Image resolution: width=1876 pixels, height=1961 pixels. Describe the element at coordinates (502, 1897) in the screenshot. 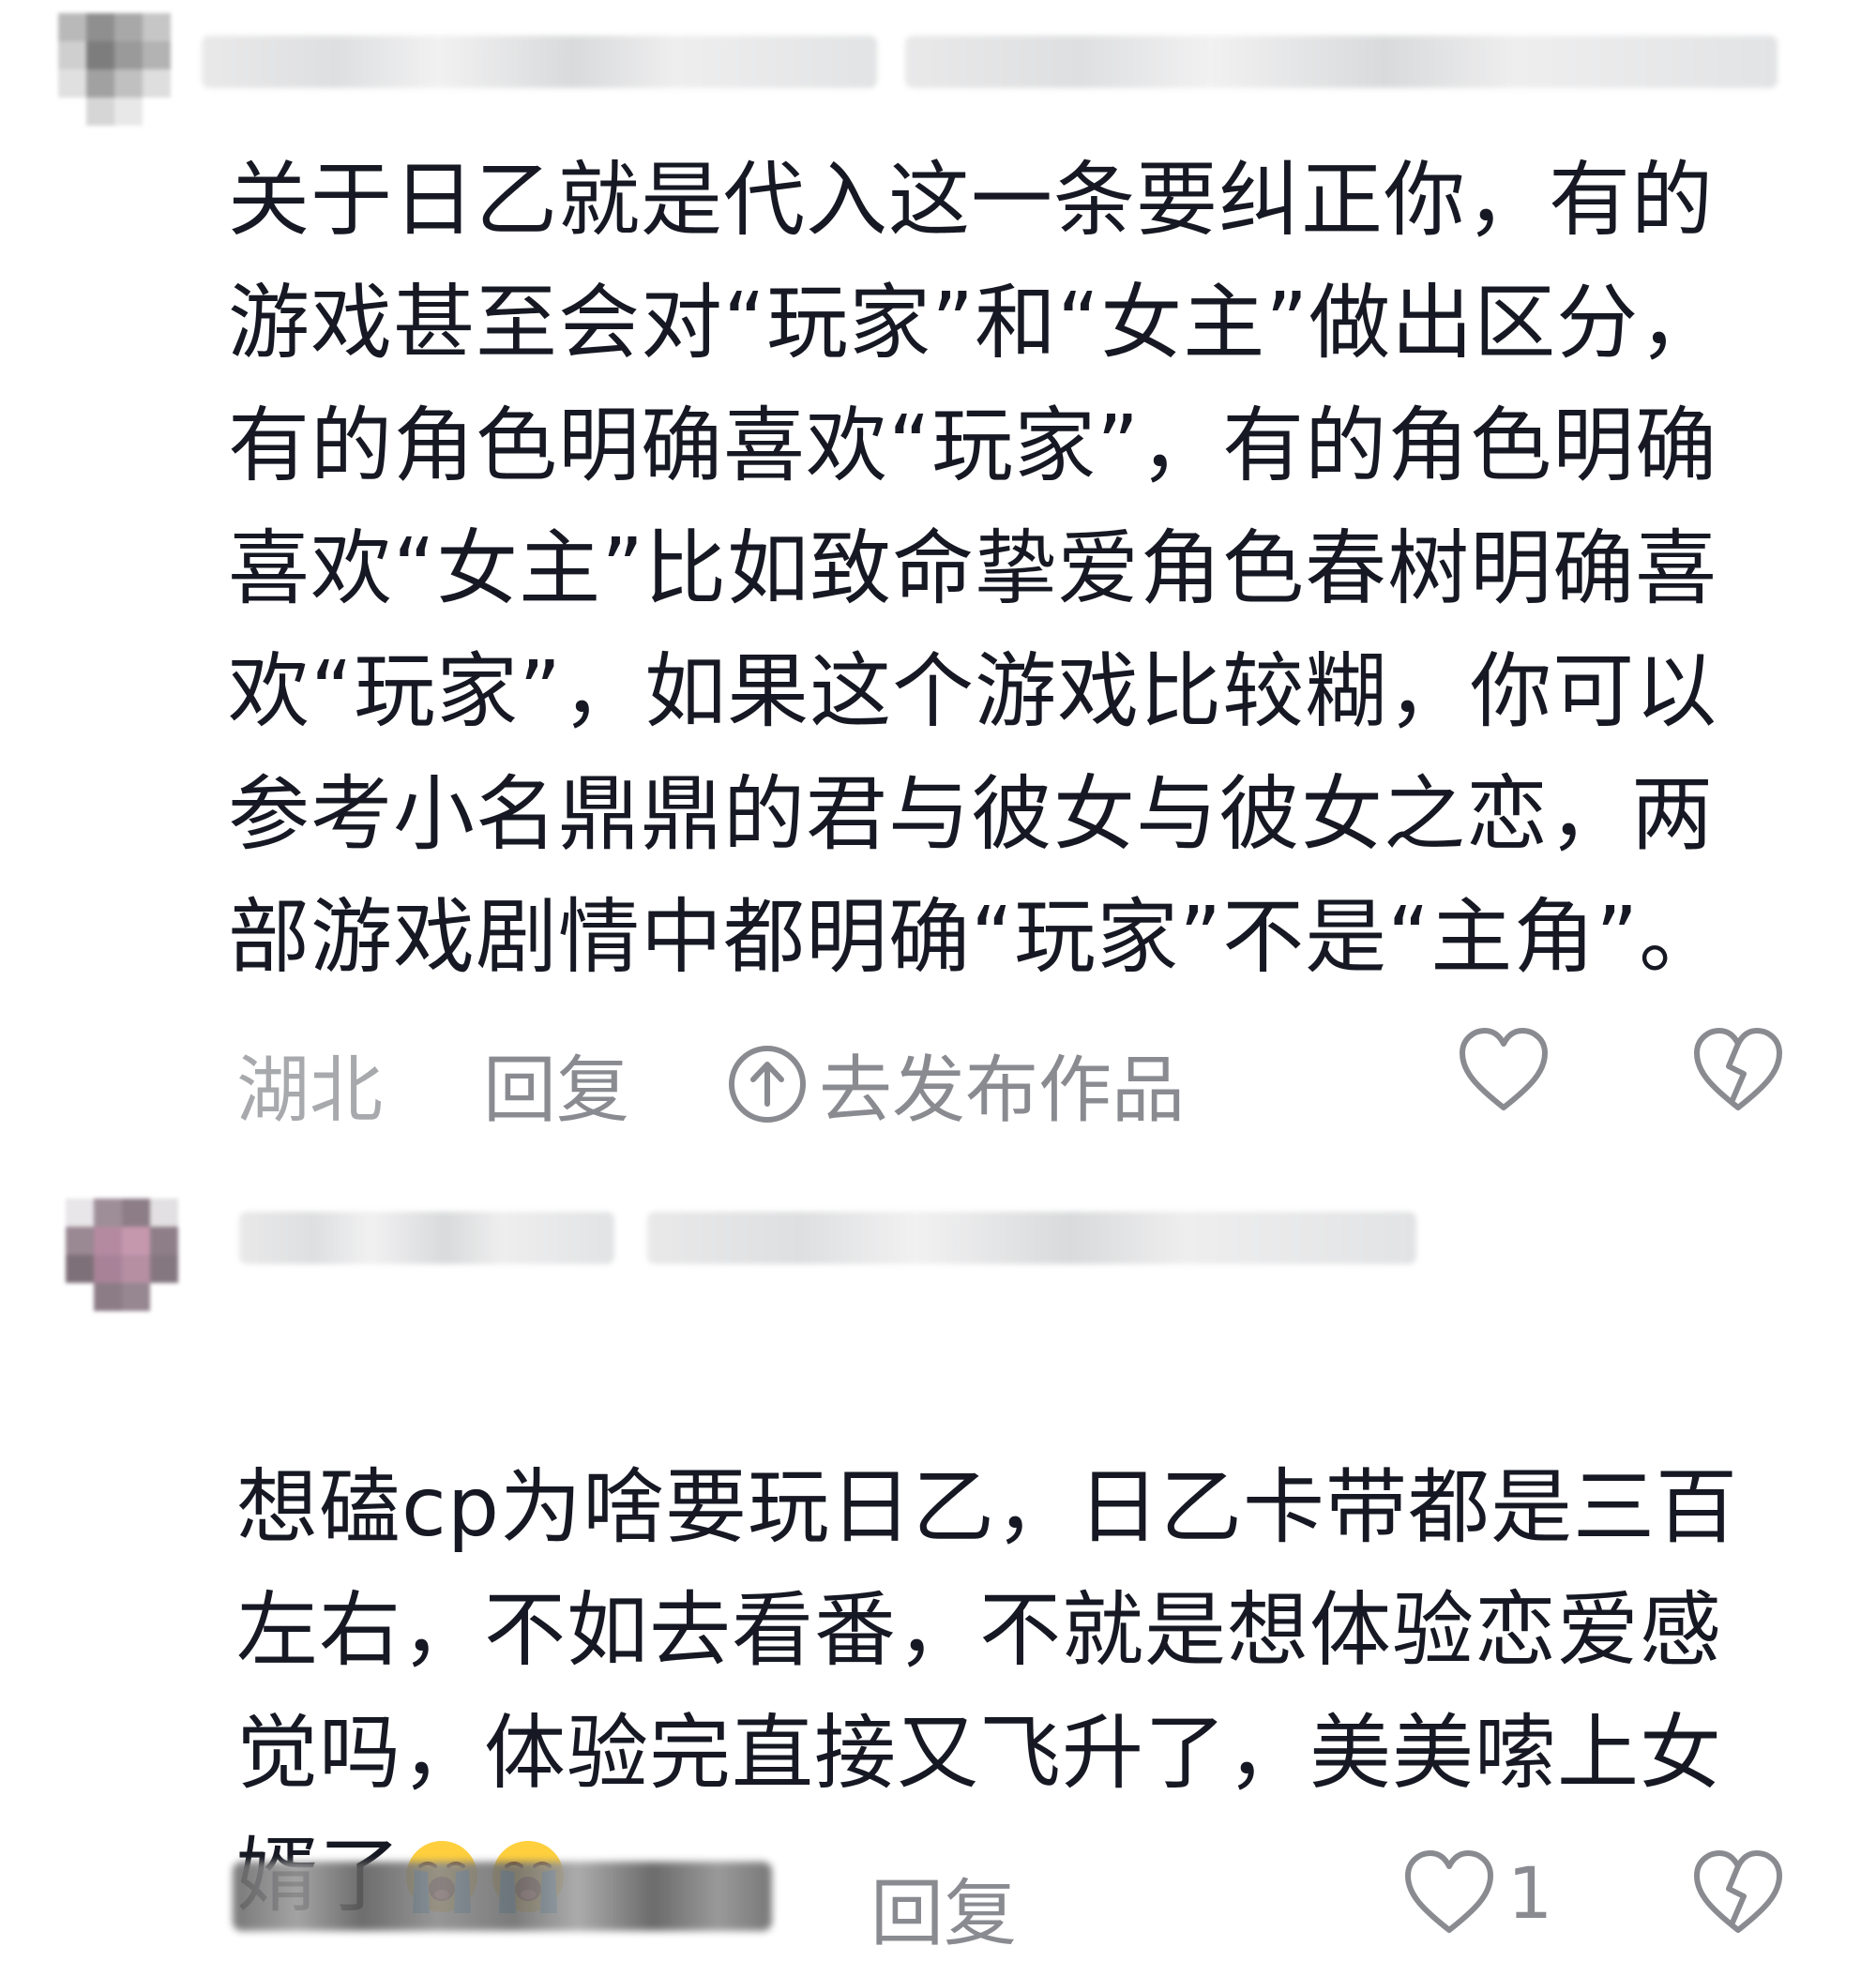

I see `timestamp-location-redacted` at that location.